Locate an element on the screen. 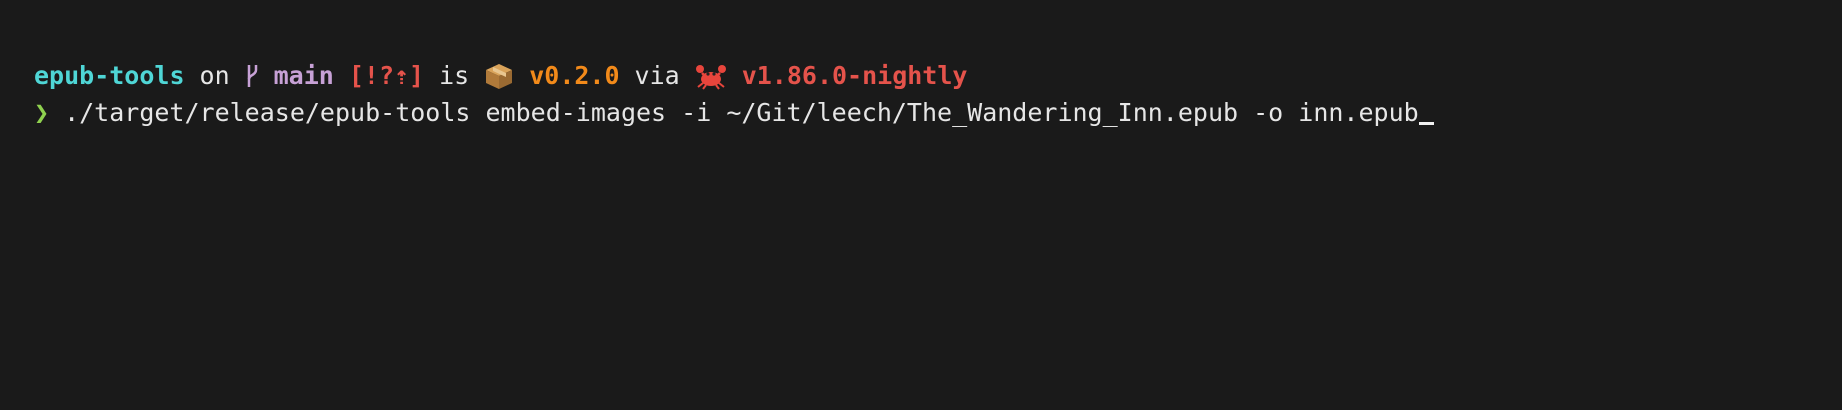 The height and width of the screenshot is (410, 1842). prompt-symbol: ❯ is located at coordinates (42, 112).